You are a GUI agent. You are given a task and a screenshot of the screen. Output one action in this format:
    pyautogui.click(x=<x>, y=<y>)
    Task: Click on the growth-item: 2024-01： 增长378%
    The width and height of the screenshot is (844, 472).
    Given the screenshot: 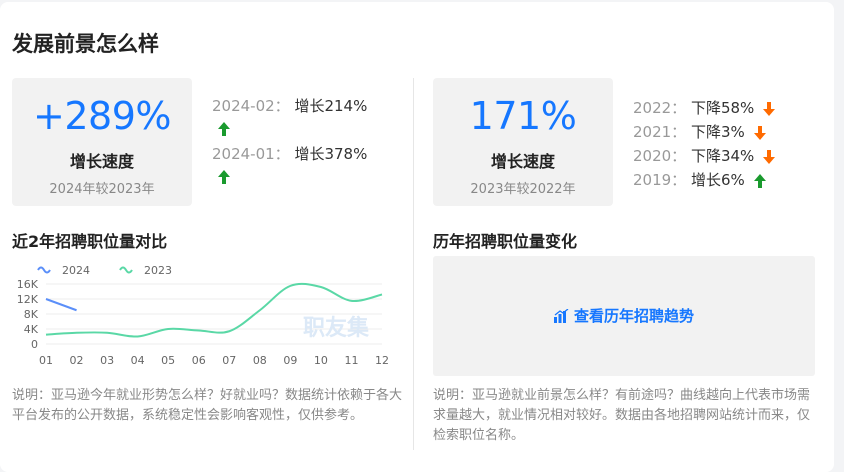 What is the action you would take?
    pyautogui.click(x=289, y=154)
    